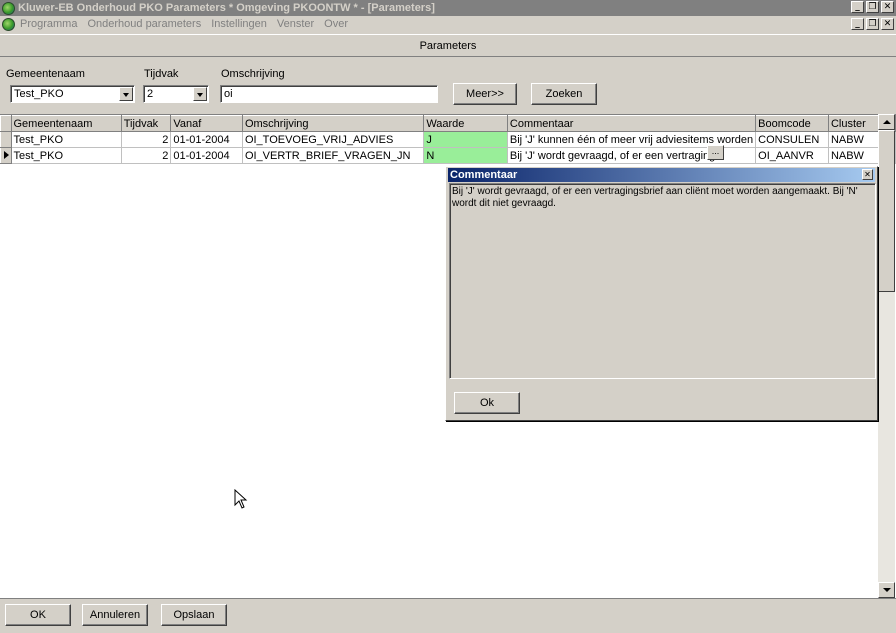 The image size is (896, 633). I want to click on cell-boomcode: CONSULEN, so click(792, 139).